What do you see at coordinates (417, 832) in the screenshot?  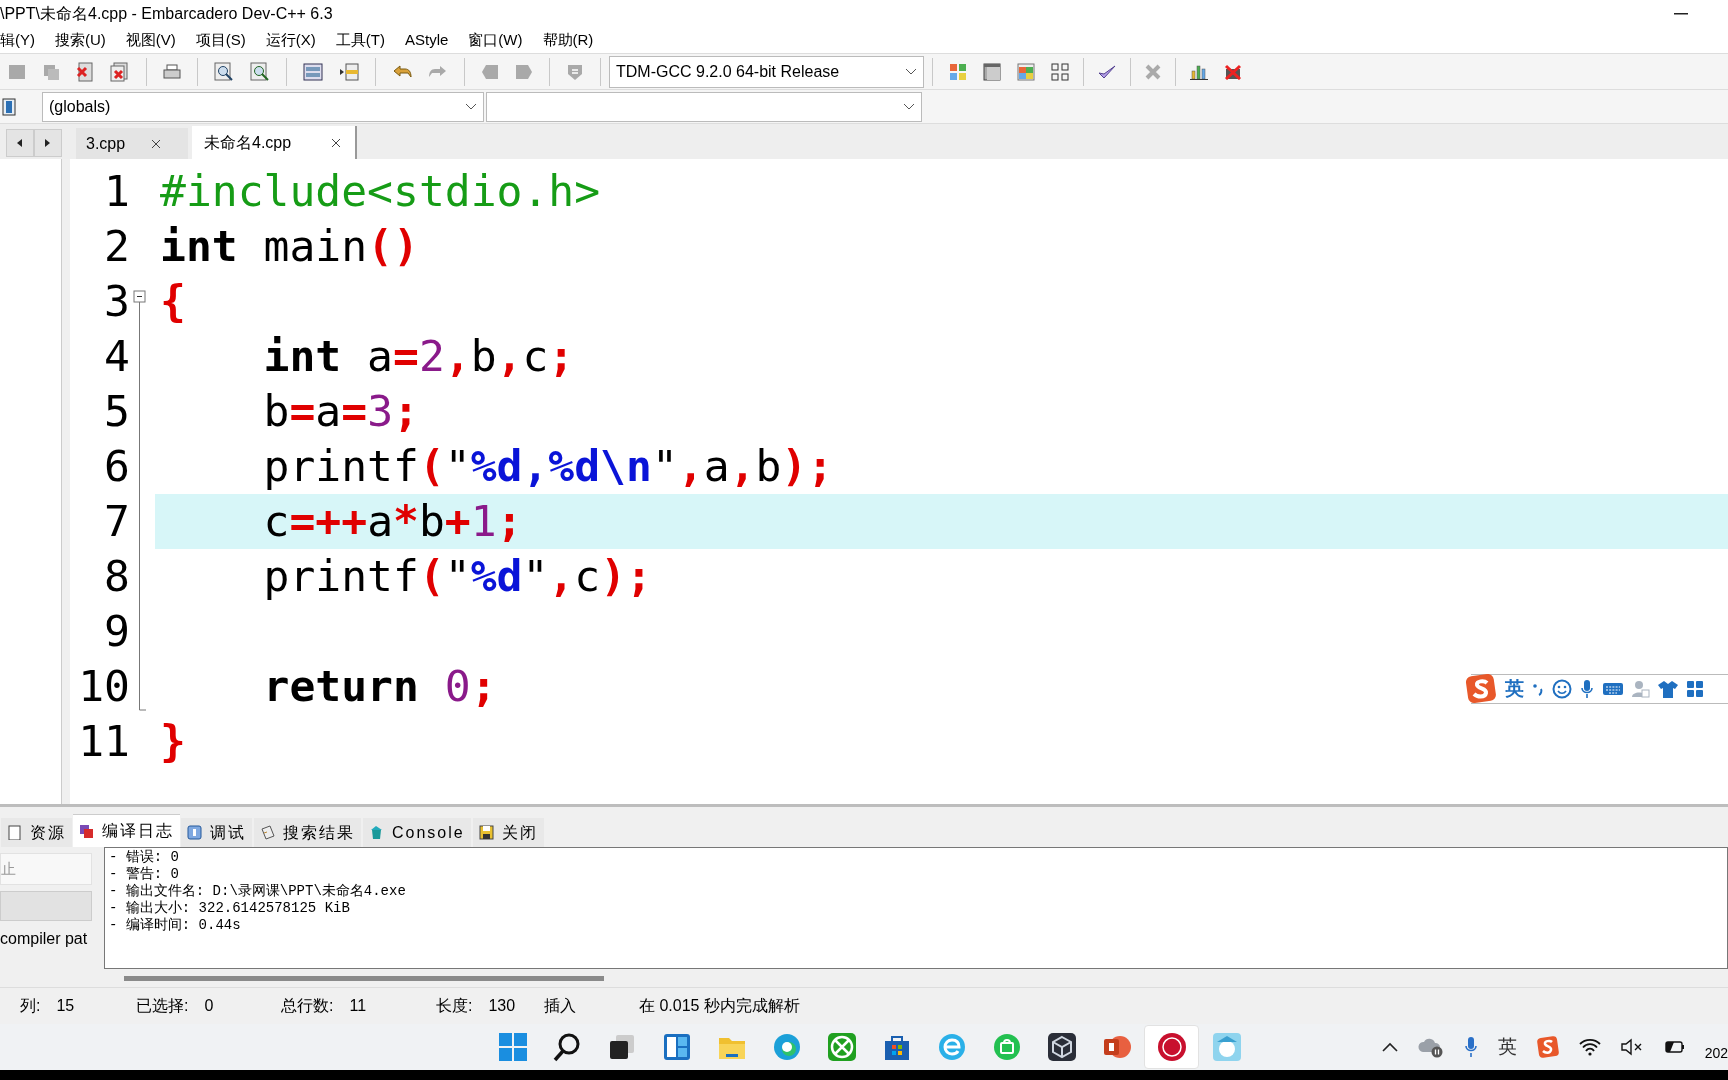 I see `panel-tab: Console` at bounding box center [417, 832].